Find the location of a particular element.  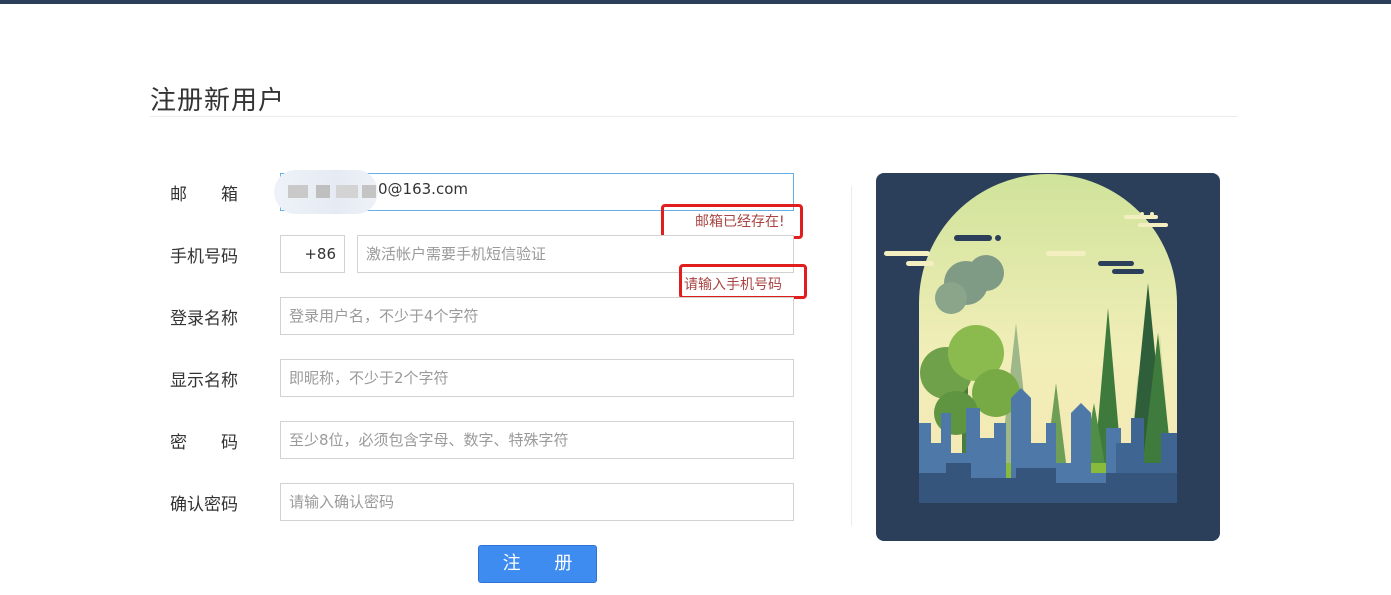

login-name-field: 登录用户名，不少于4个字符 is located at coordinates (537, 316).